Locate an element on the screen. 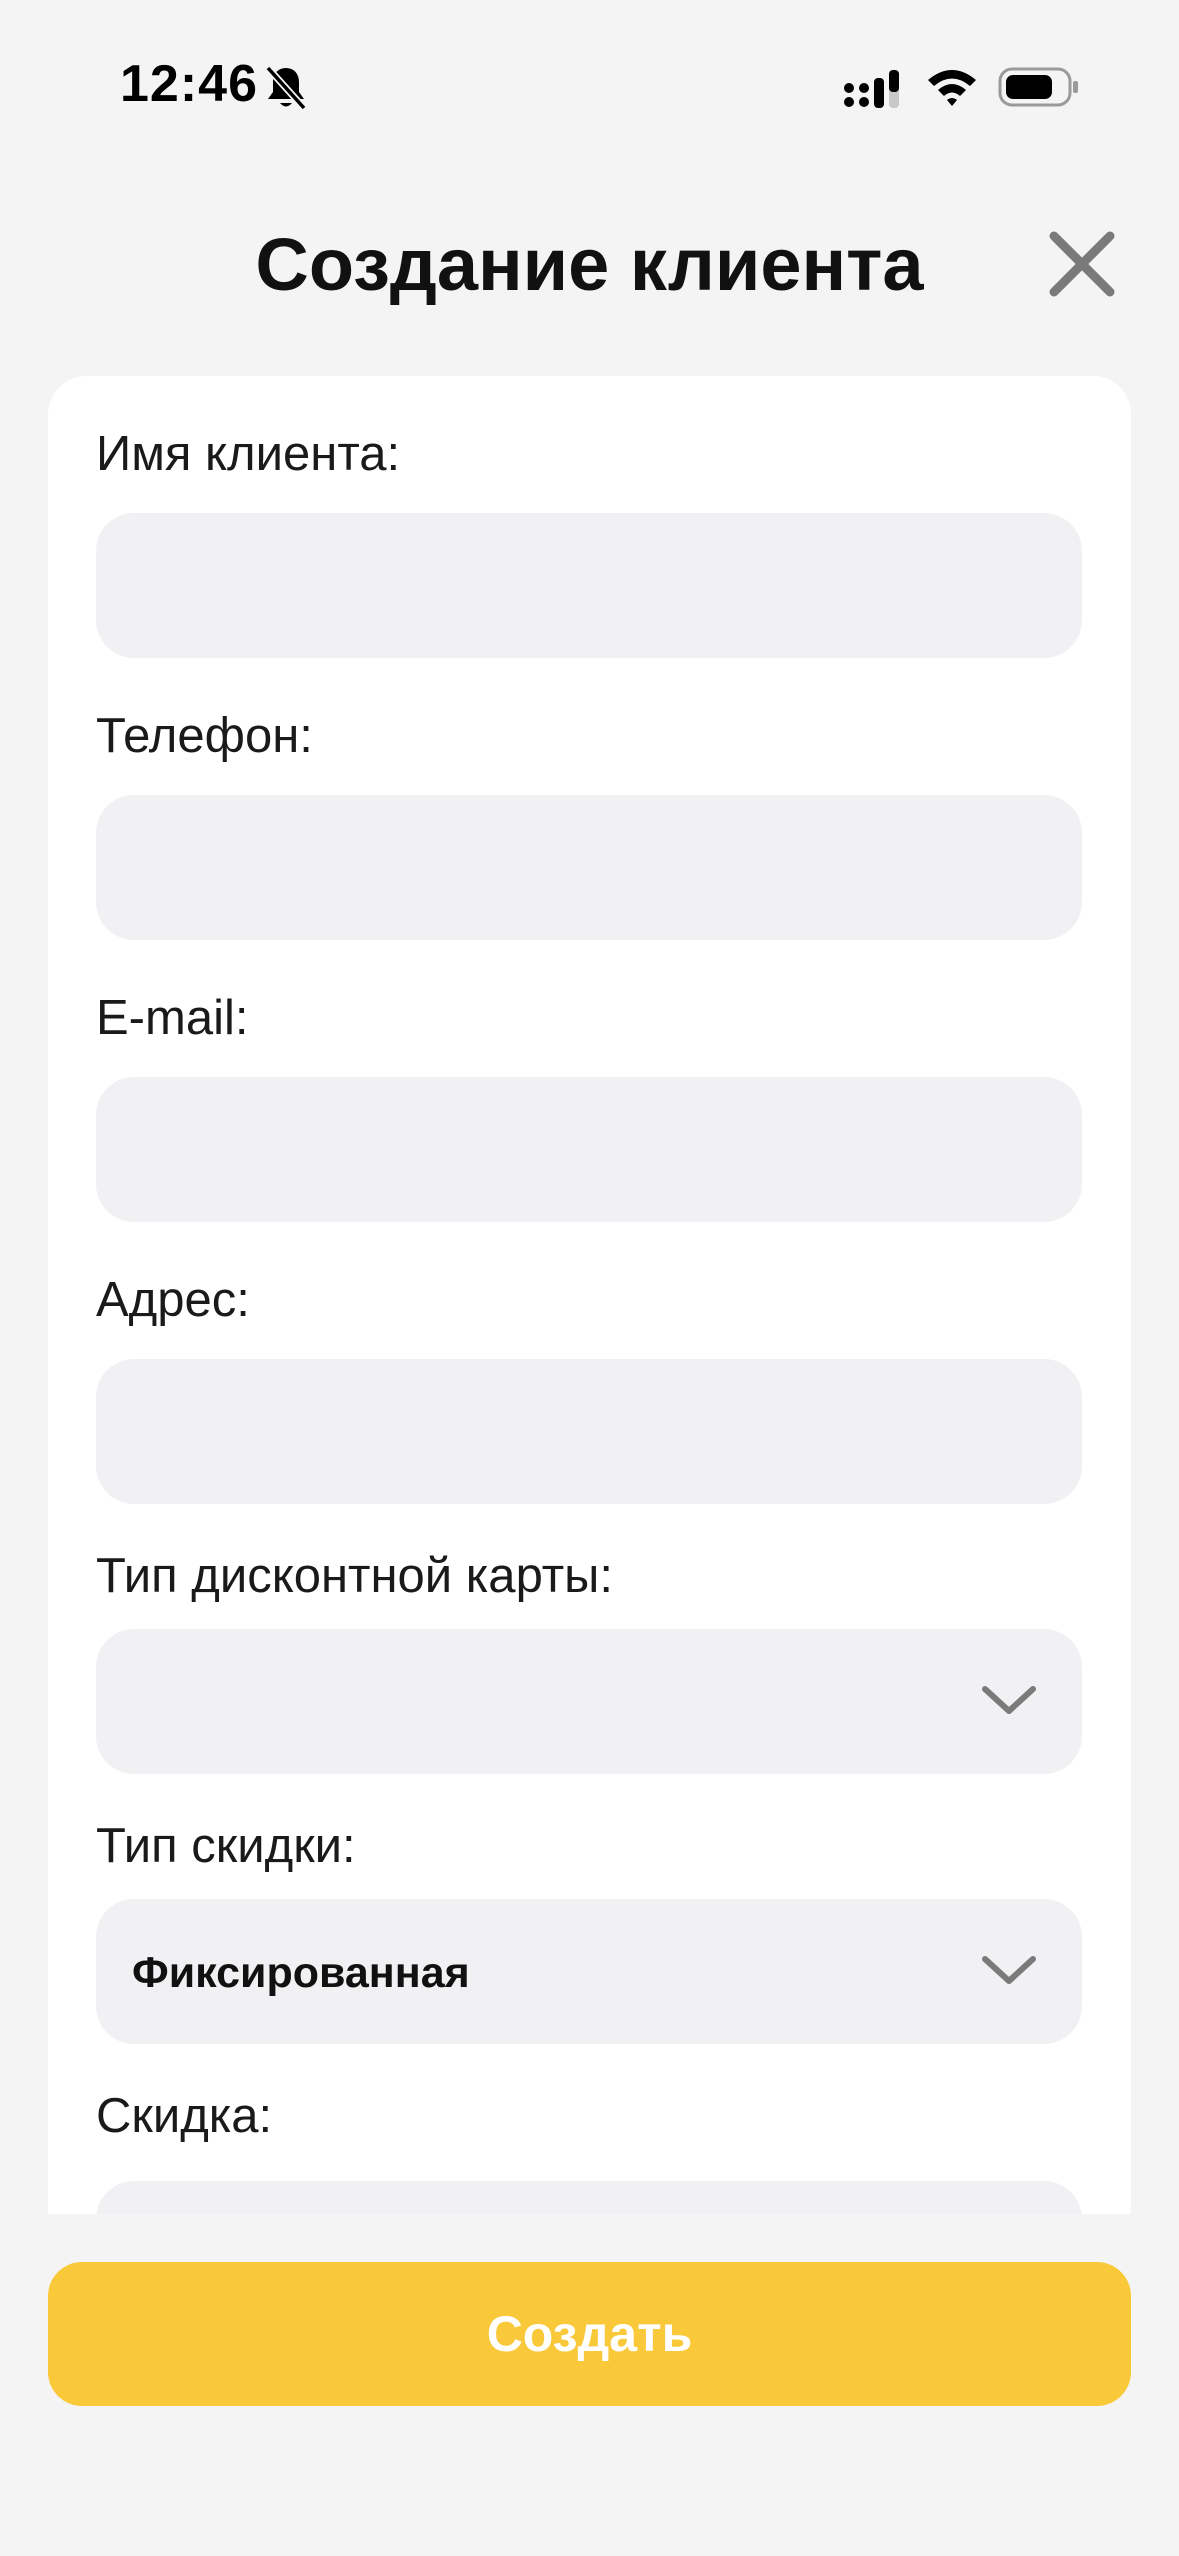  name-field is located at coordinates (589, 585).